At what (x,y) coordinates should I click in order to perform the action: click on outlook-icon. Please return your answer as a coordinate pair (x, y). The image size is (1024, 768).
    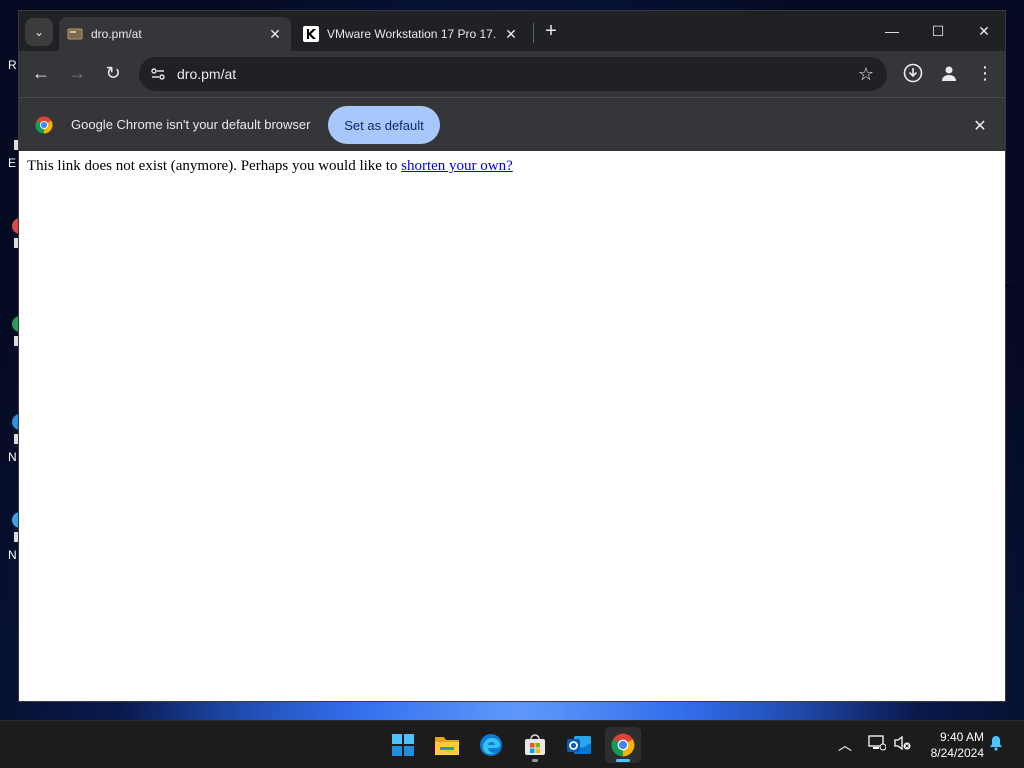
    Looking at the image, I should click on (579, 745).